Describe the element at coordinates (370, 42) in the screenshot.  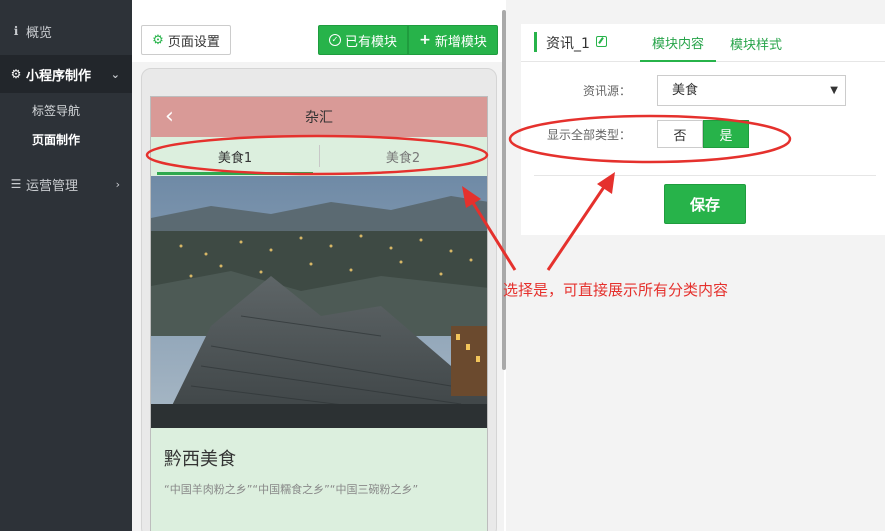
I see `existing-modules-label: 已有模块` at that location.